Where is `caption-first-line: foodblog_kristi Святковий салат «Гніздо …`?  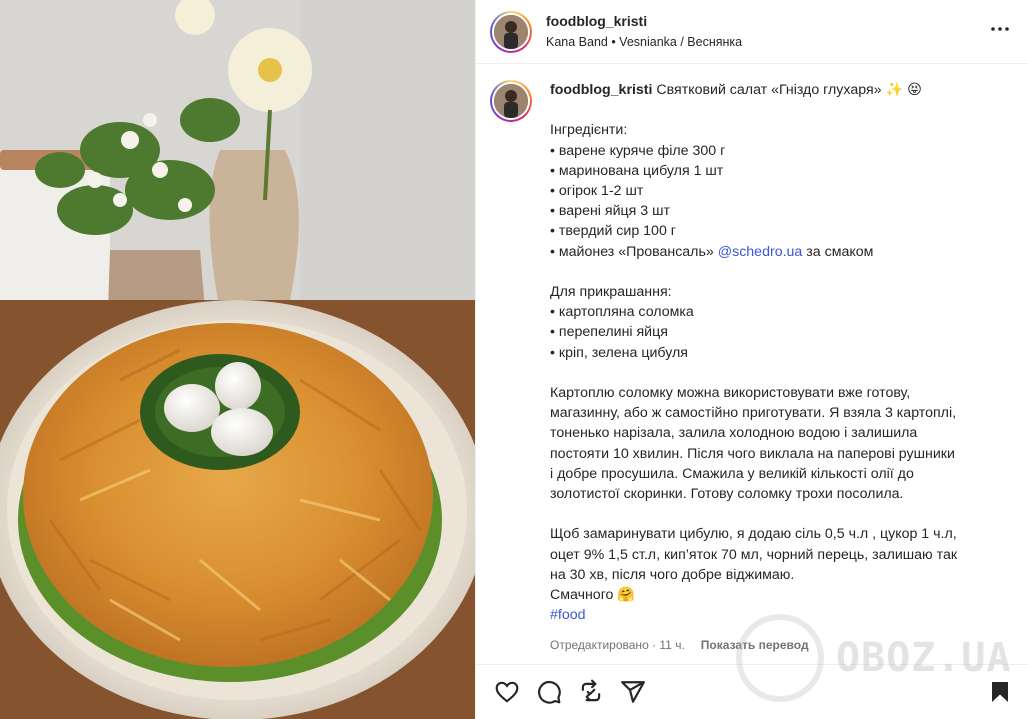
caption-first-line: foodblog_kristi Святковий салат «Гніздо … is located at coordinates (770, 90).